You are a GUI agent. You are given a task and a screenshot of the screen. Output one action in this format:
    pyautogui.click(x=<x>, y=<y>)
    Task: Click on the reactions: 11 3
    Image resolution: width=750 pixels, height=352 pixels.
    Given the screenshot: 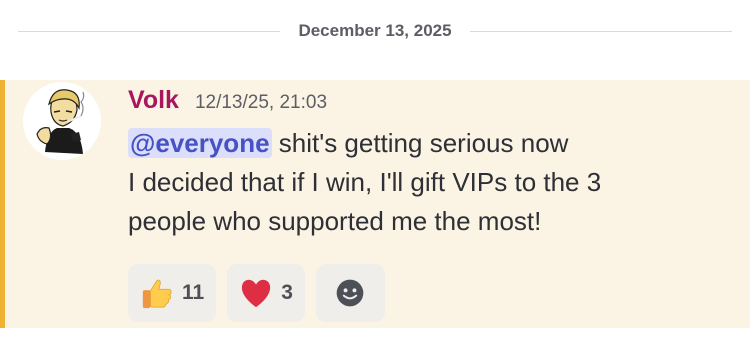 What is the action you would take?
    pyautogui.click(x=256, y=293)
    